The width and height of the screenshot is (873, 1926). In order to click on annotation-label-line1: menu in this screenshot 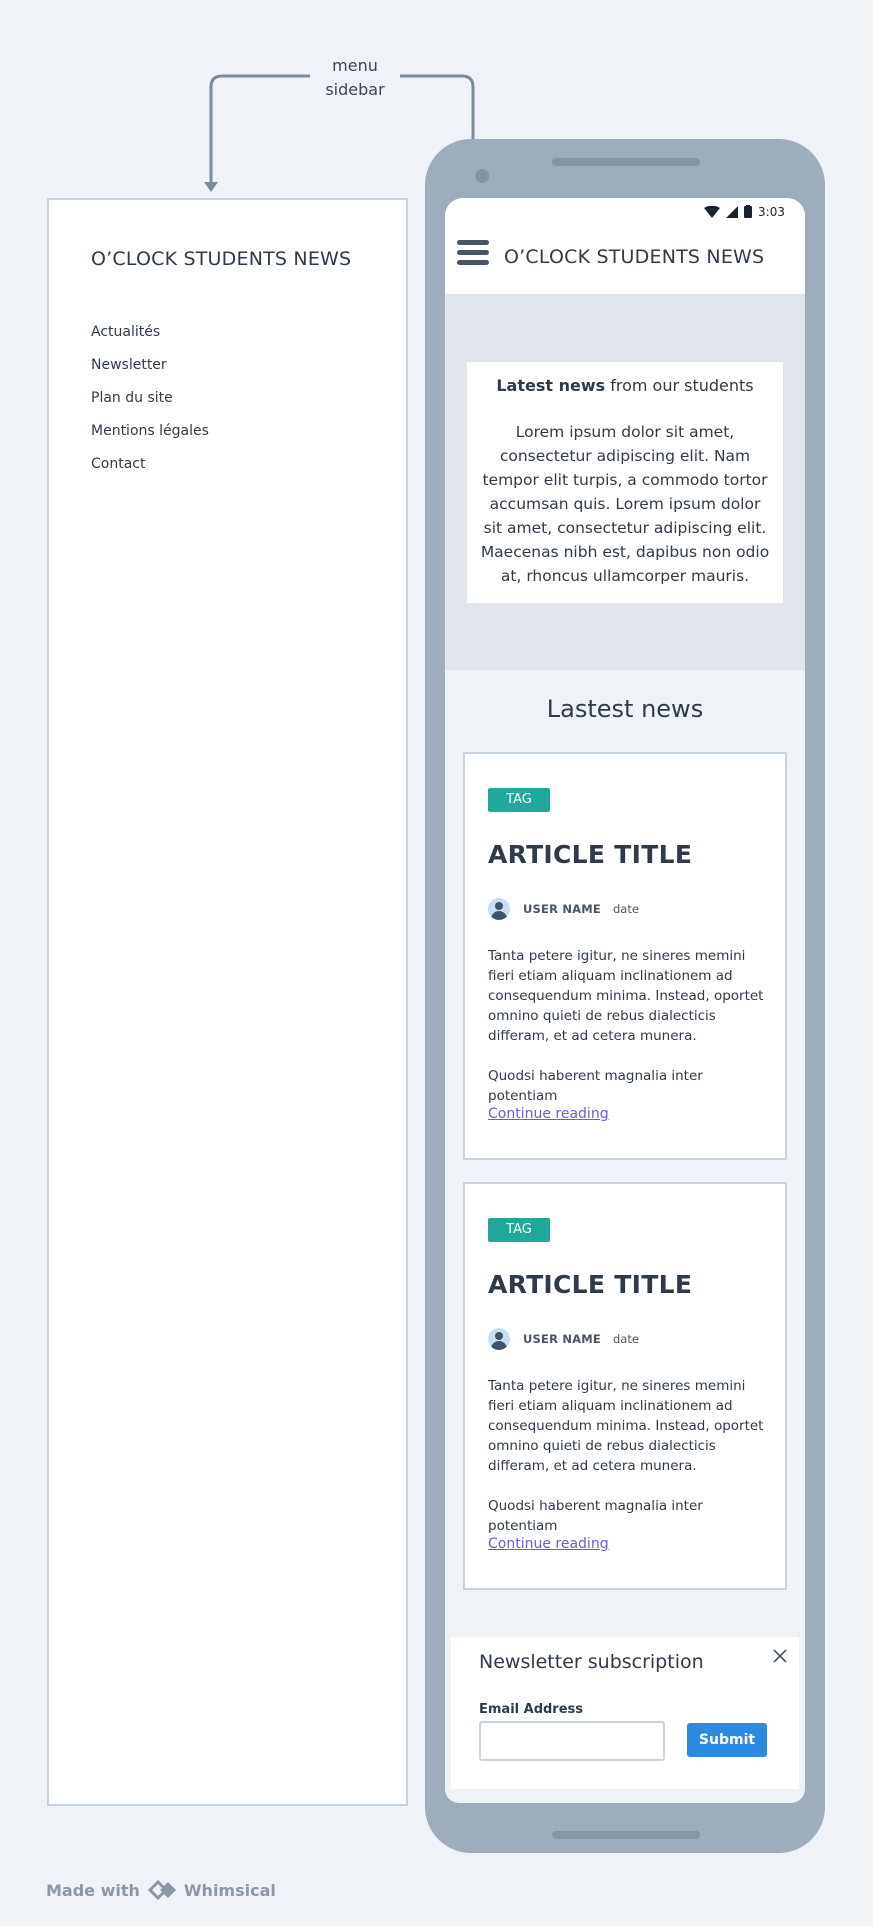, I will do `click(355, 65)`.